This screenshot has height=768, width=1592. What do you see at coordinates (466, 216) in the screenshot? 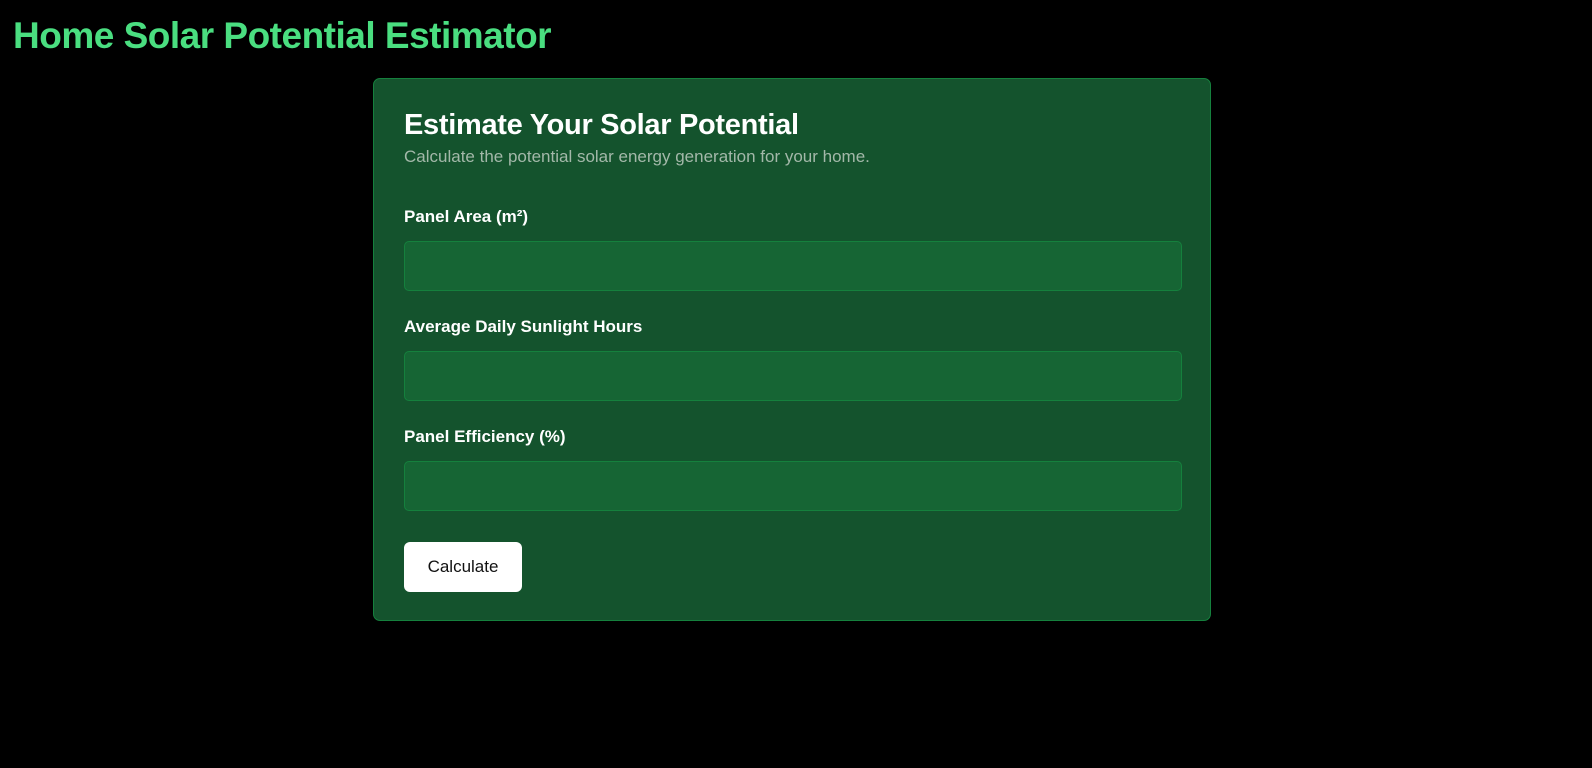
I see `panel-area-label: Panel Area (m²)` at bounding box center [466, 216].